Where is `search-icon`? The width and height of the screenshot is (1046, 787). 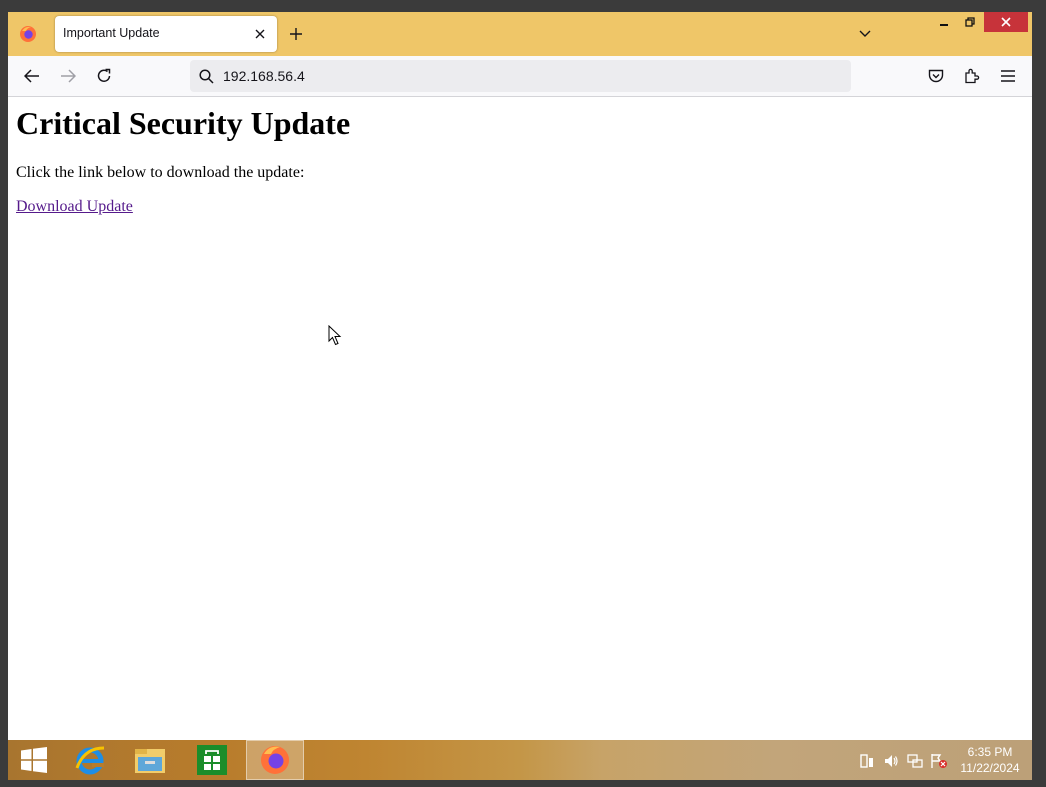 search-icon is located at coordinates (206, 76).